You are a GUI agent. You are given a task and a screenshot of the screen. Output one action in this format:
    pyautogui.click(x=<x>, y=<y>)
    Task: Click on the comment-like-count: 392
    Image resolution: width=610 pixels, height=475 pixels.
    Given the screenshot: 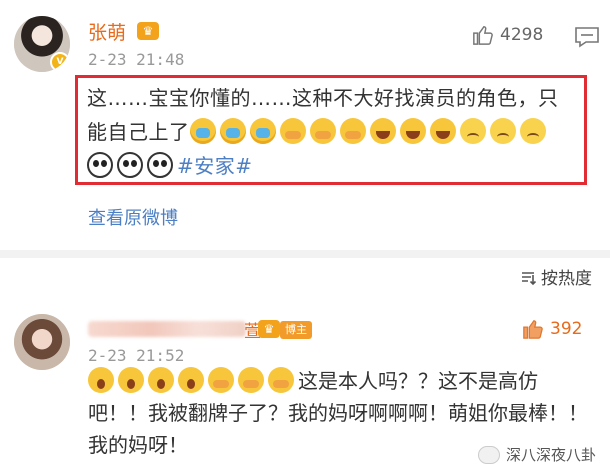 What is the action you would take?
    pyautogui.click(x=566, y=329)
    